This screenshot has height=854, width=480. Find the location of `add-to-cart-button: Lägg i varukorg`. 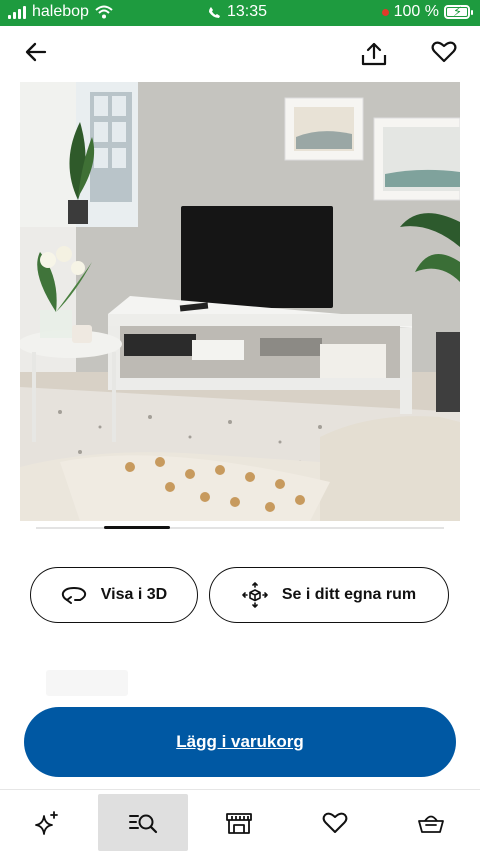

add-to-cart-button: Lägg i varukorg is located at coordinates (240, 742).